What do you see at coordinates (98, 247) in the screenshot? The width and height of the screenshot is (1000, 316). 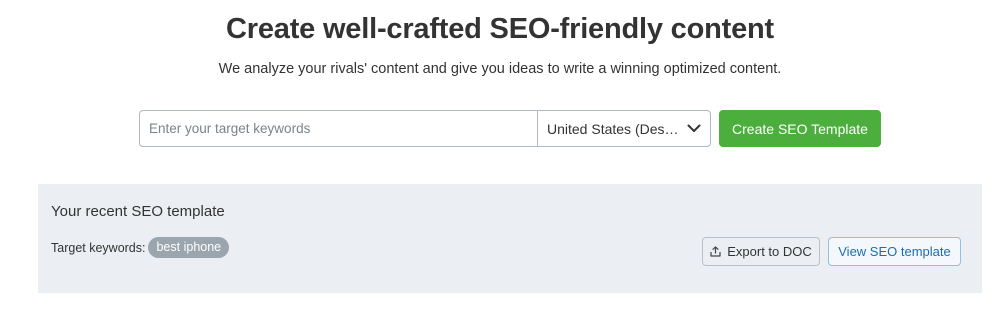 I see `target-keywords-label: Target keywords:` at bounding box center [98, 247].